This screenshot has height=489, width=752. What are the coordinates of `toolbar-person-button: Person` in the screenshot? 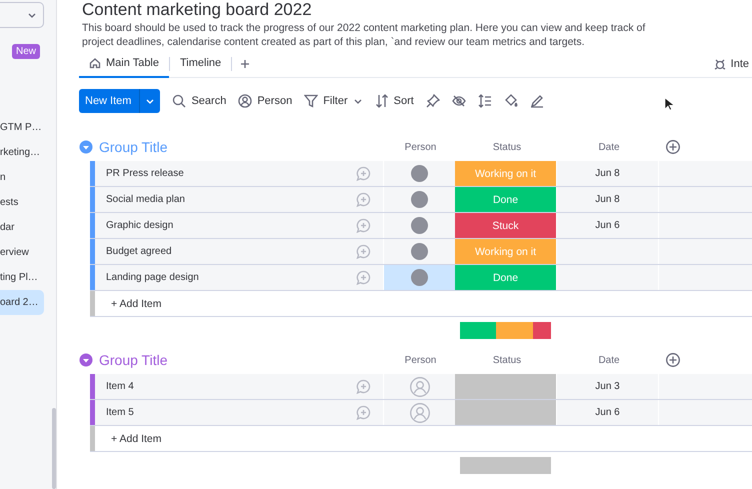 It's located at (265, 101).